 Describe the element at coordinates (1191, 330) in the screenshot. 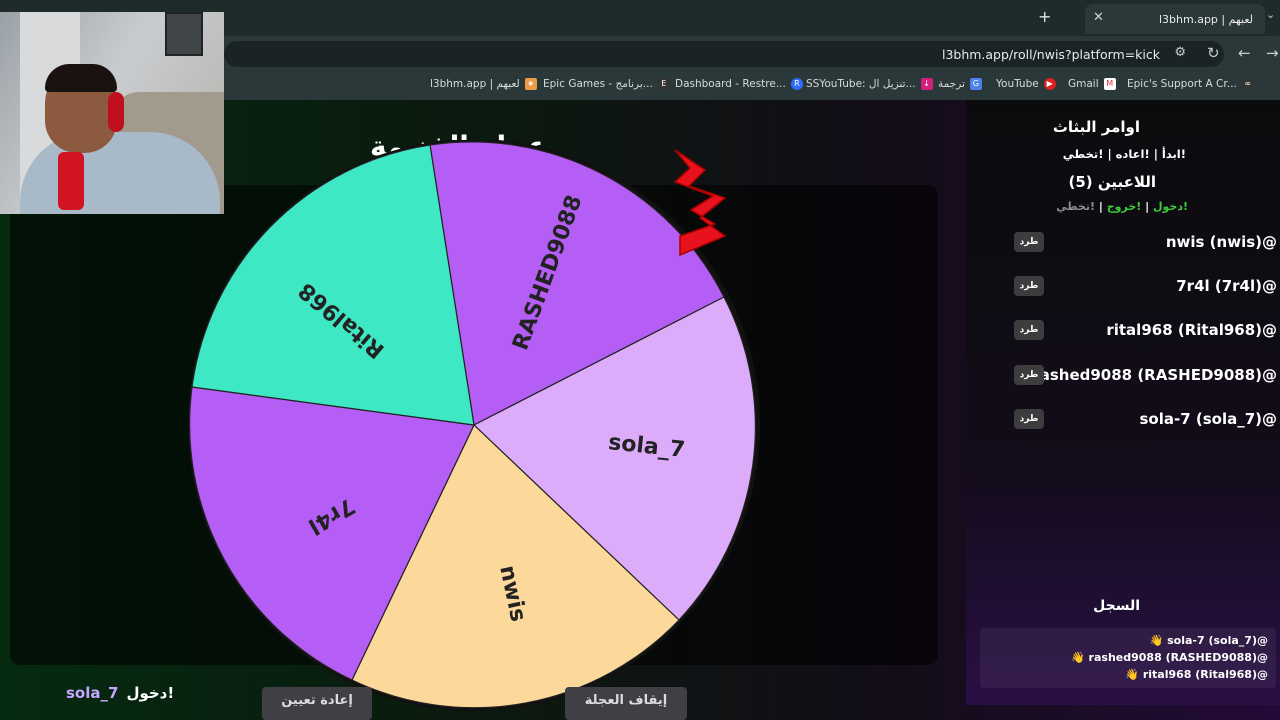

I see `player-name: rital968 (Rital968)@` at that location.